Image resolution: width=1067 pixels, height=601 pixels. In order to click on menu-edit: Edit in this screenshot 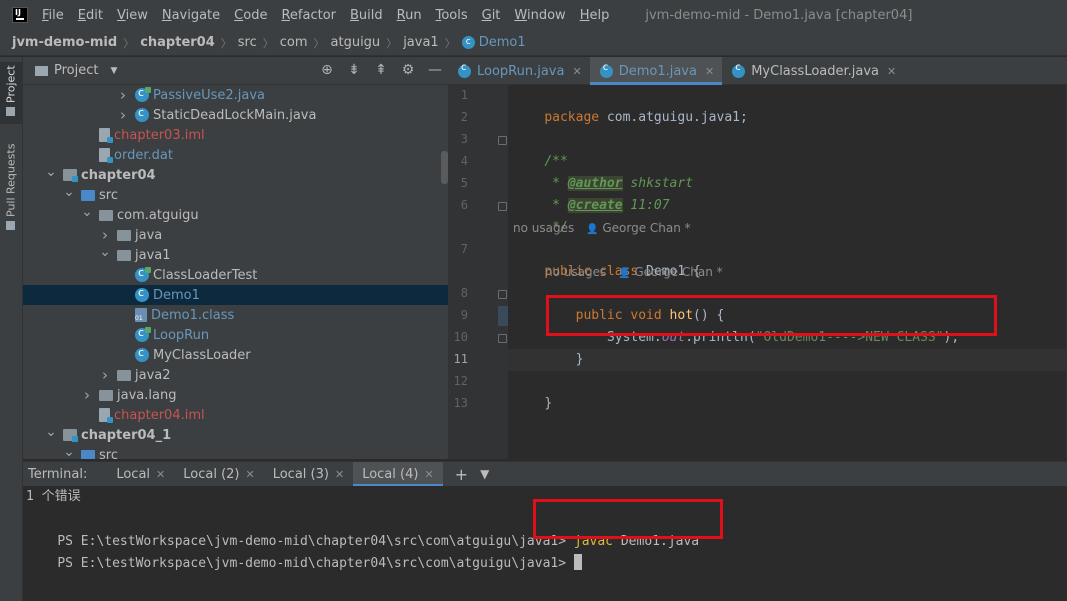, I will do `click(93, 15)`.